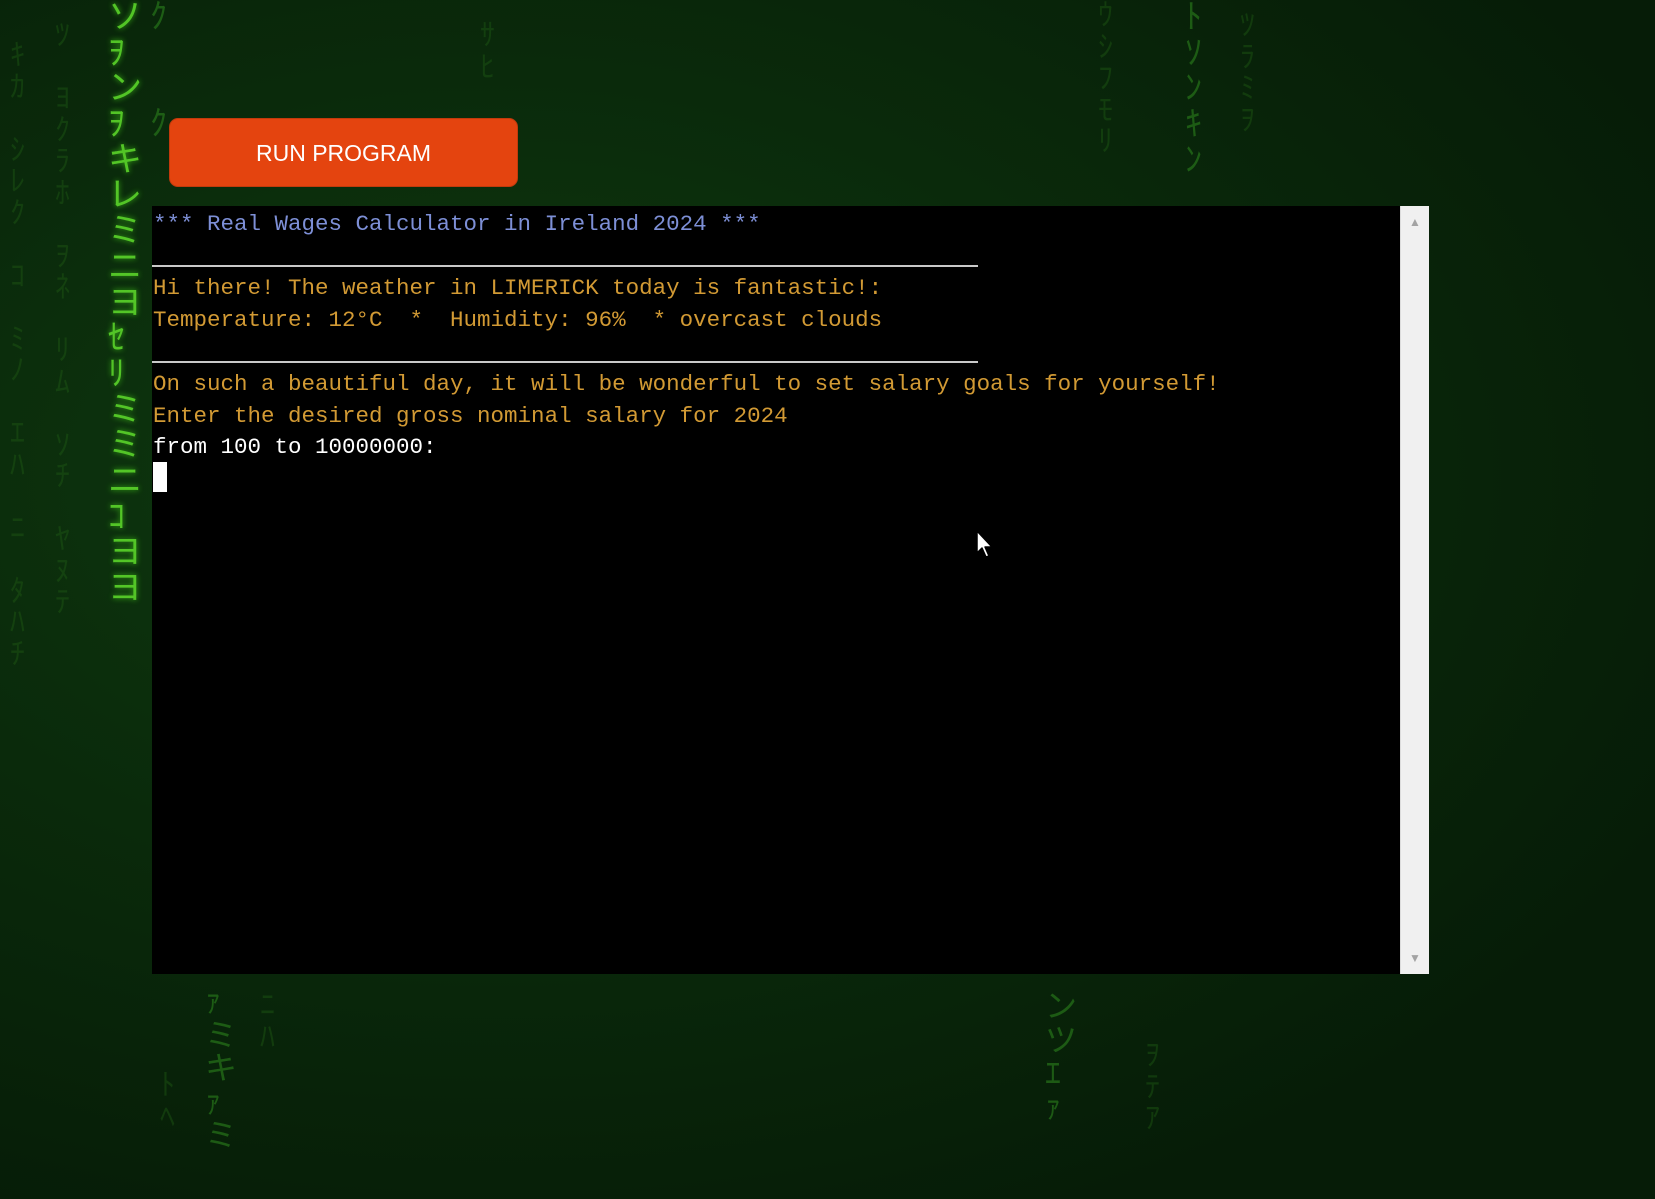  I want to click on matrix-rain-column: ｷ ｶ ｼ ﾚ ｸ ｺ ﾐ ﾉ ｴ ﾊ ﾆ ﾀ ﾊ ﾁ, so click(17, 355).